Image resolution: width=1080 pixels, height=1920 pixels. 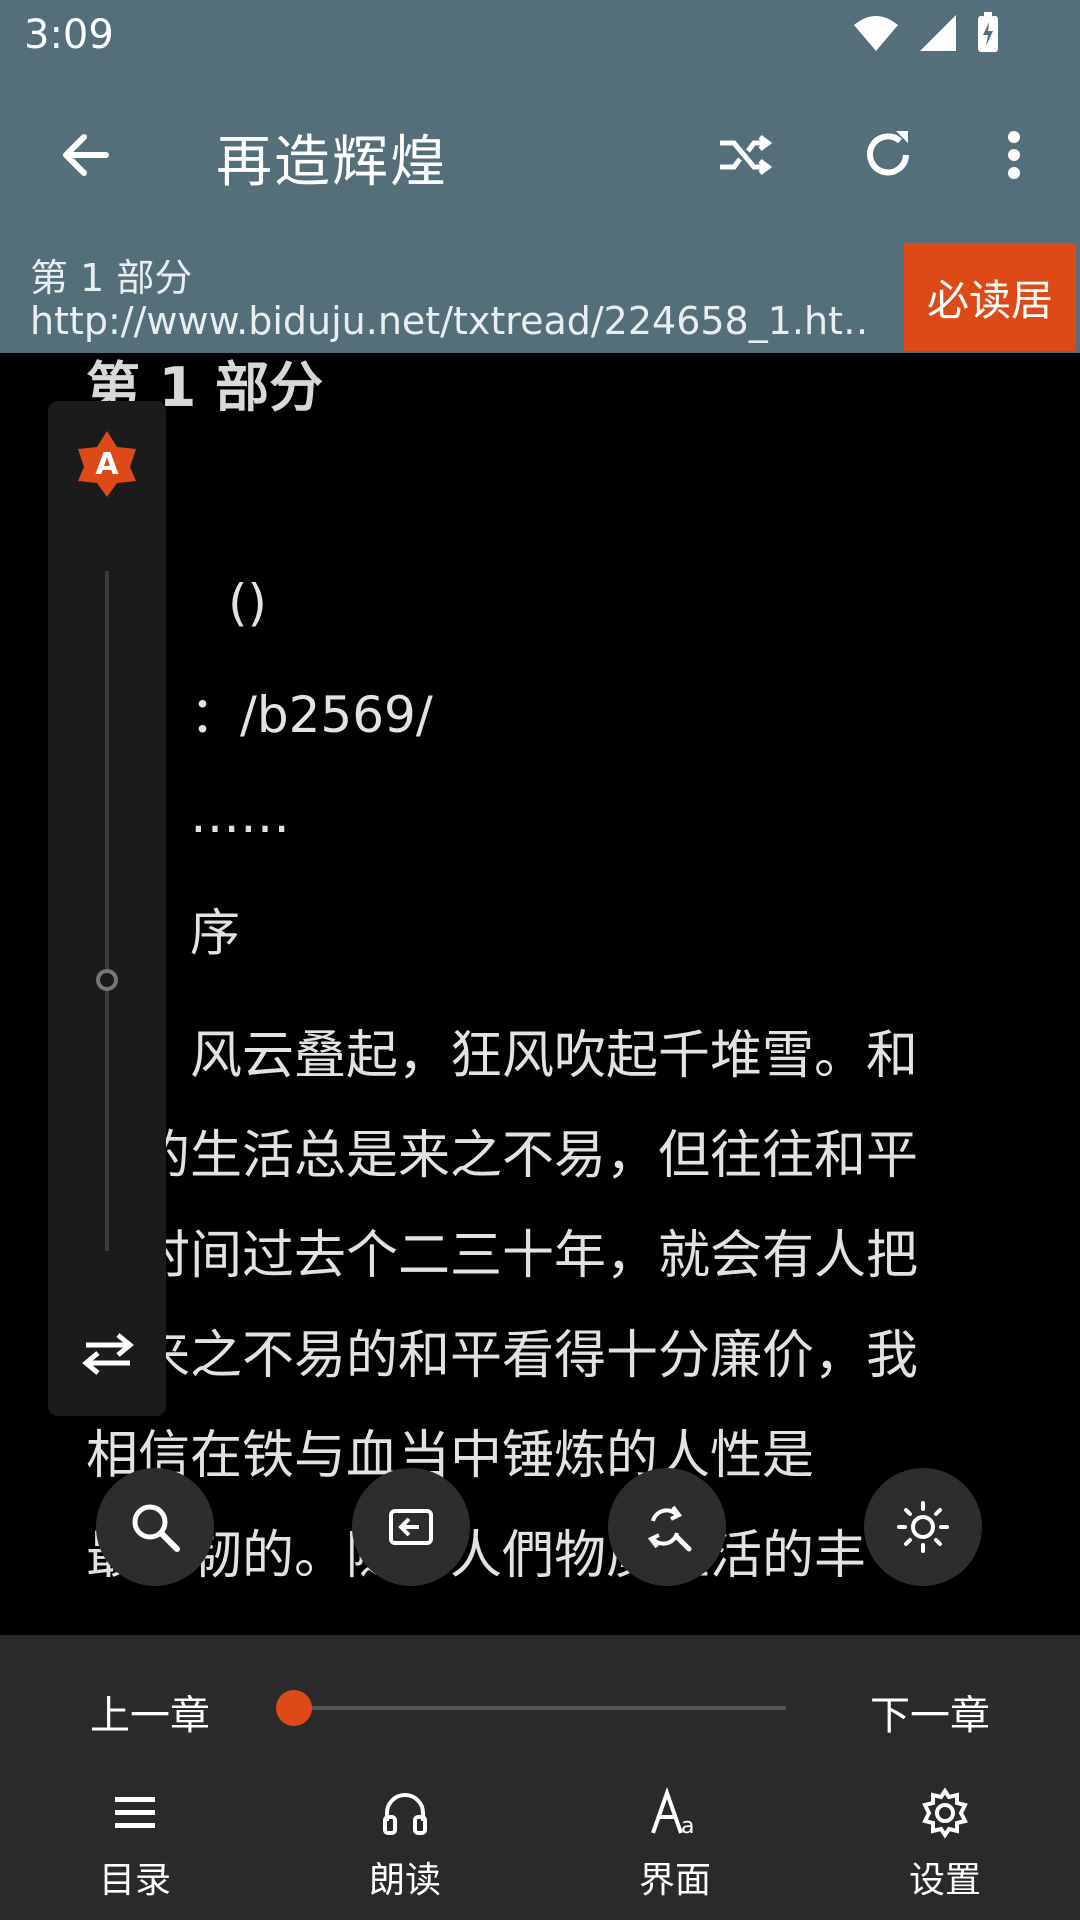 I want to click on svg-text: a, so click(x=687, y=1826).